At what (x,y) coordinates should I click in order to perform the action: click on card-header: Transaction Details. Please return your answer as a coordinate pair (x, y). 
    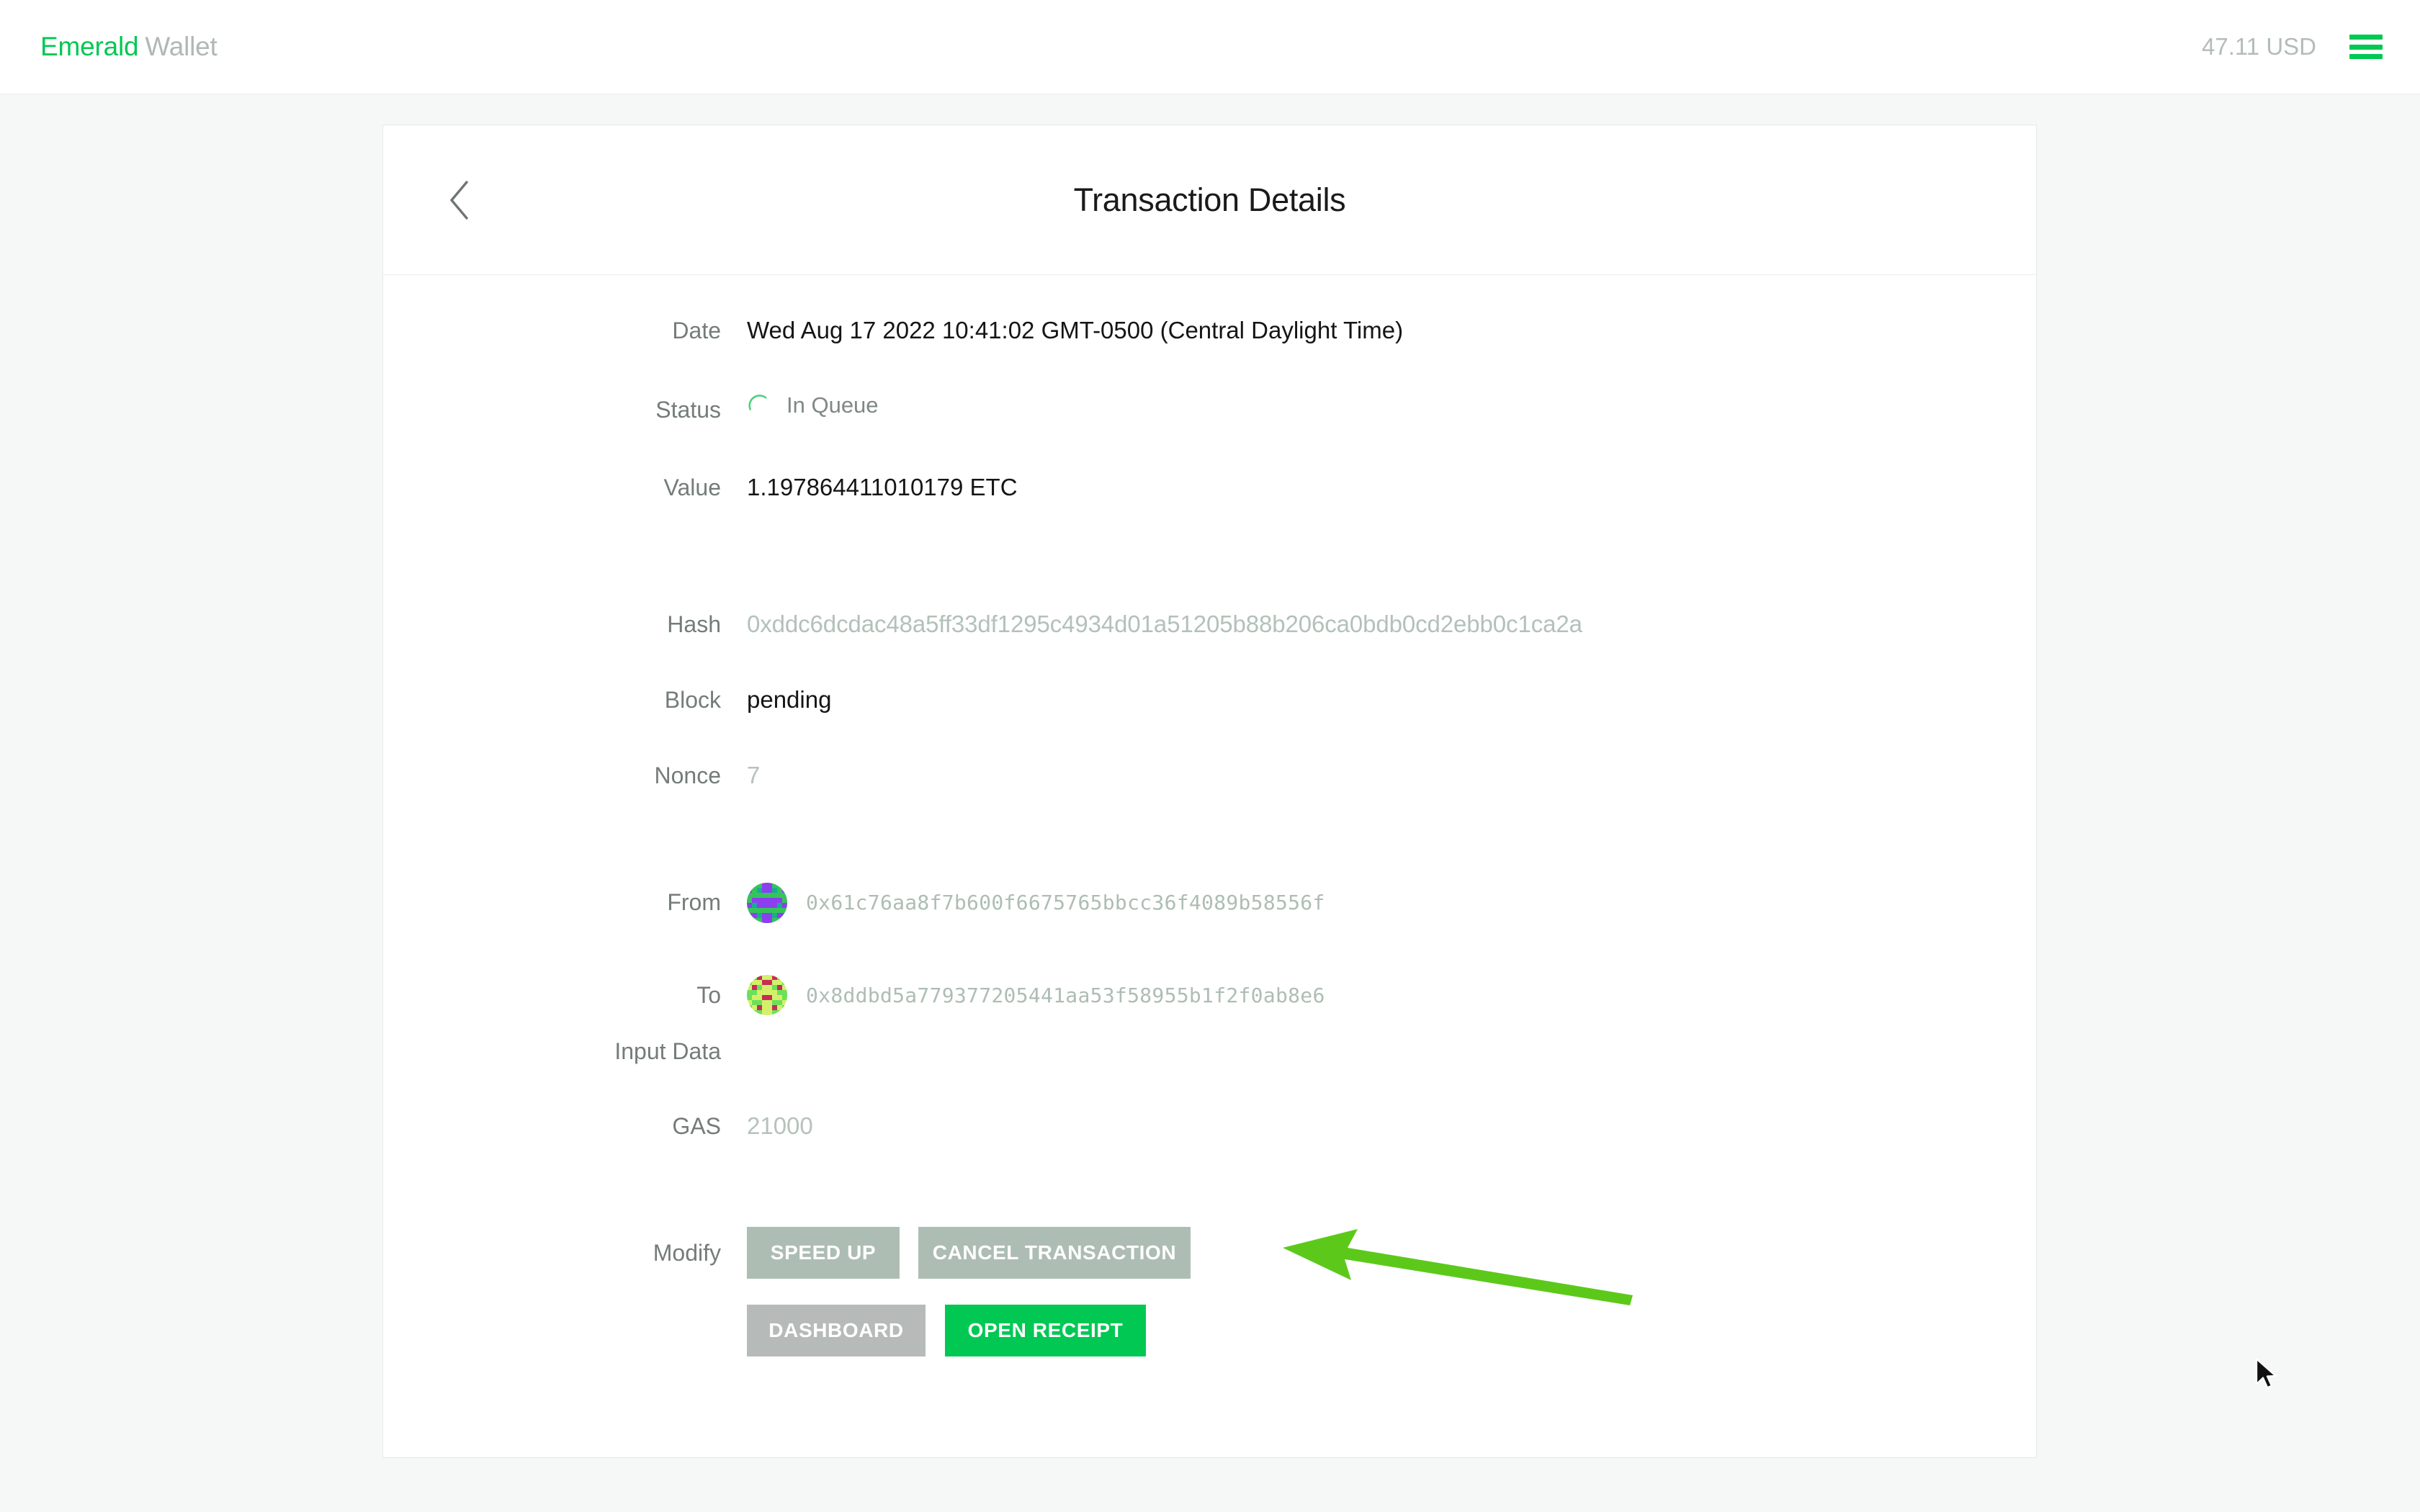
    Looking at the image, I should click on (1209, 200).